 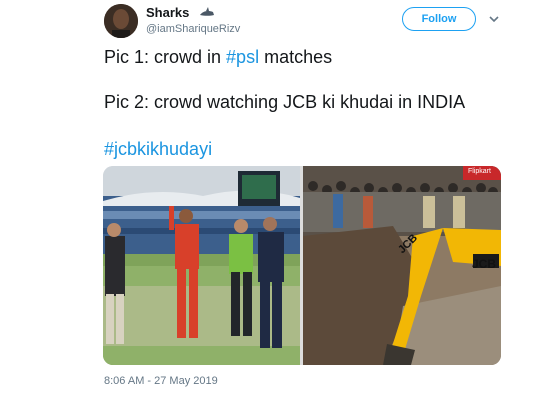 I want to click on tweet-text-span: Pic 1: crowd in, so click(x=165, y=57).